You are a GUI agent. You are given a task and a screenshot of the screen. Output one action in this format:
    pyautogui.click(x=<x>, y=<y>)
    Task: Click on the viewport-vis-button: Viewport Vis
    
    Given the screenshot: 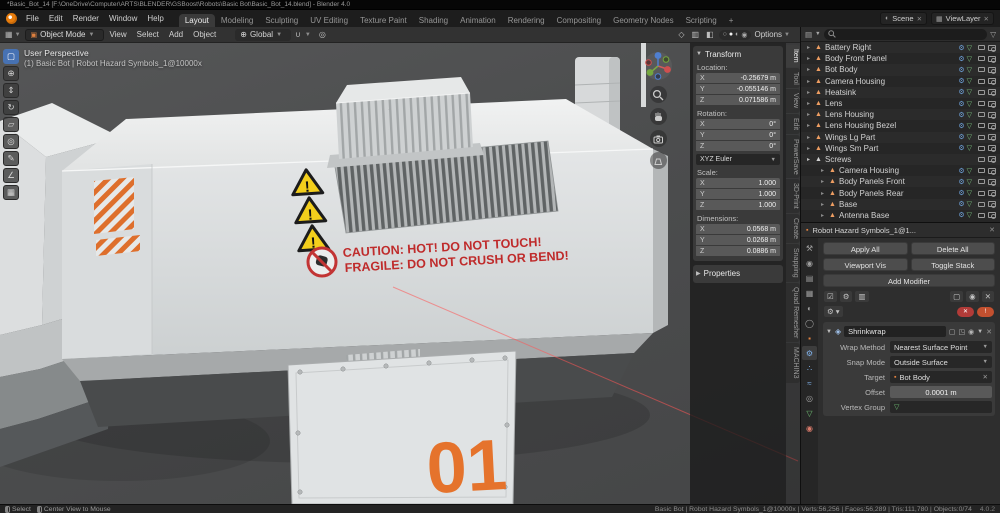 What is the action you would take?
    pyautogui.click(x=865, y=264)
    